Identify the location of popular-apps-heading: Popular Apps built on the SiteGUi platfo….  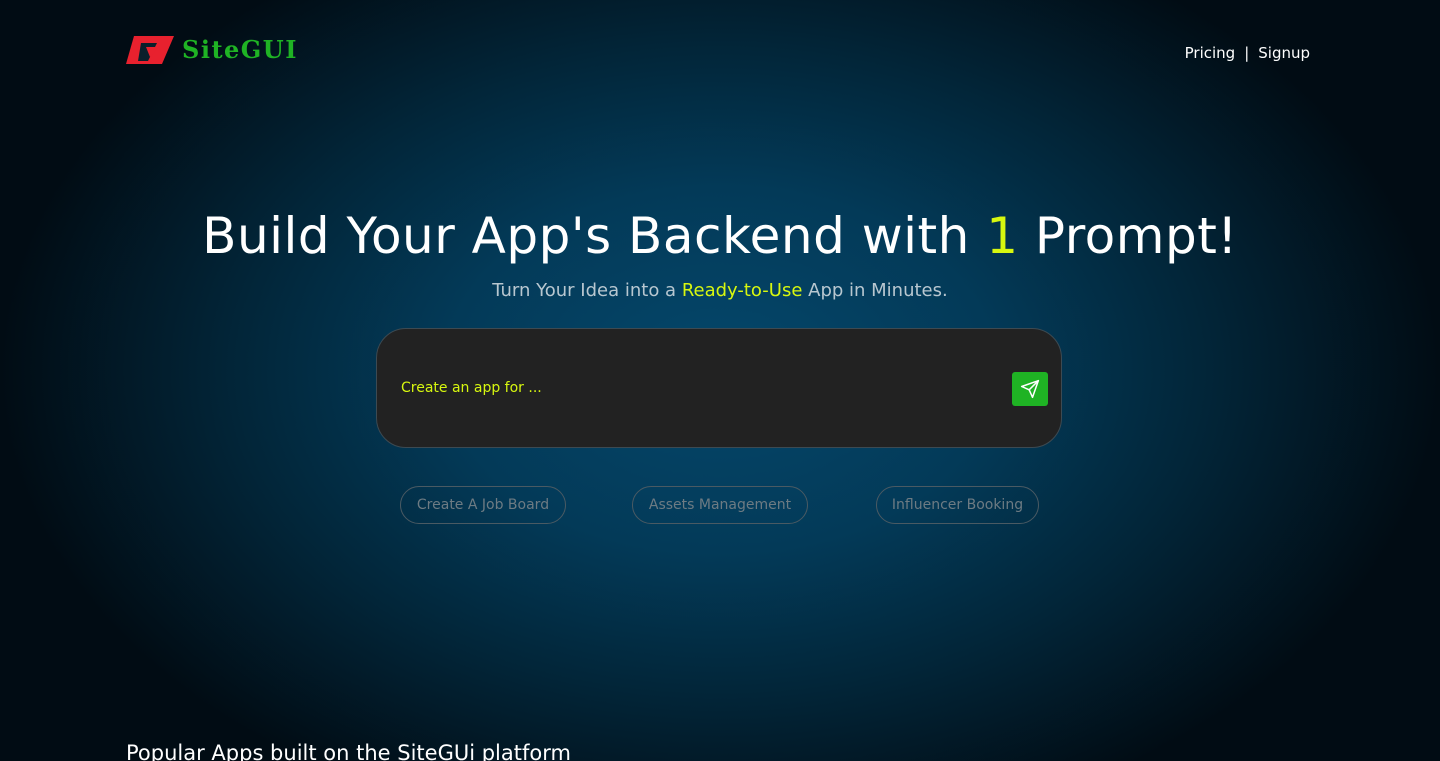
(348, 751).